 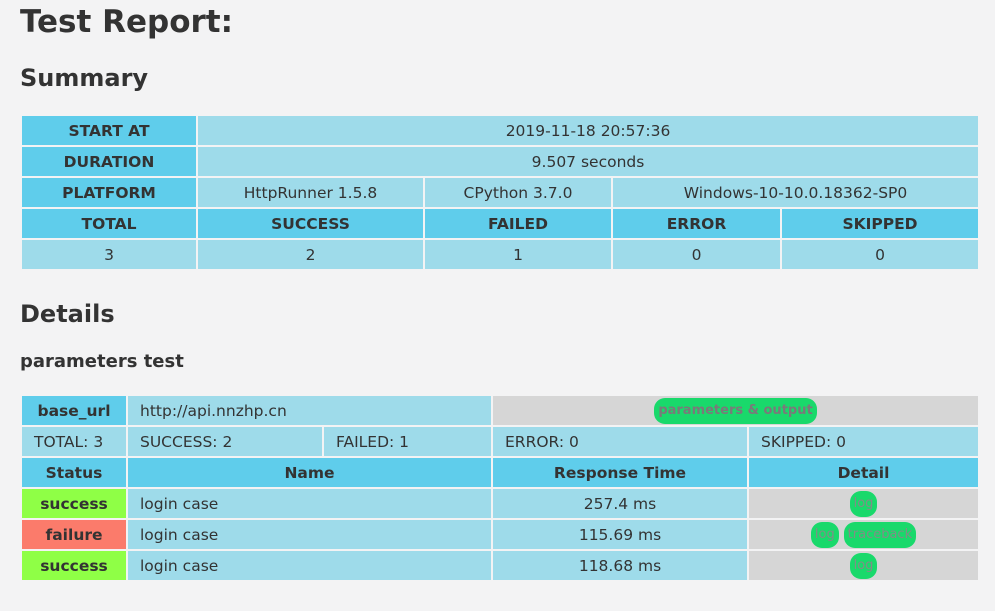 I want to click on summary-heading: Summary, so click(x=84, y=78).